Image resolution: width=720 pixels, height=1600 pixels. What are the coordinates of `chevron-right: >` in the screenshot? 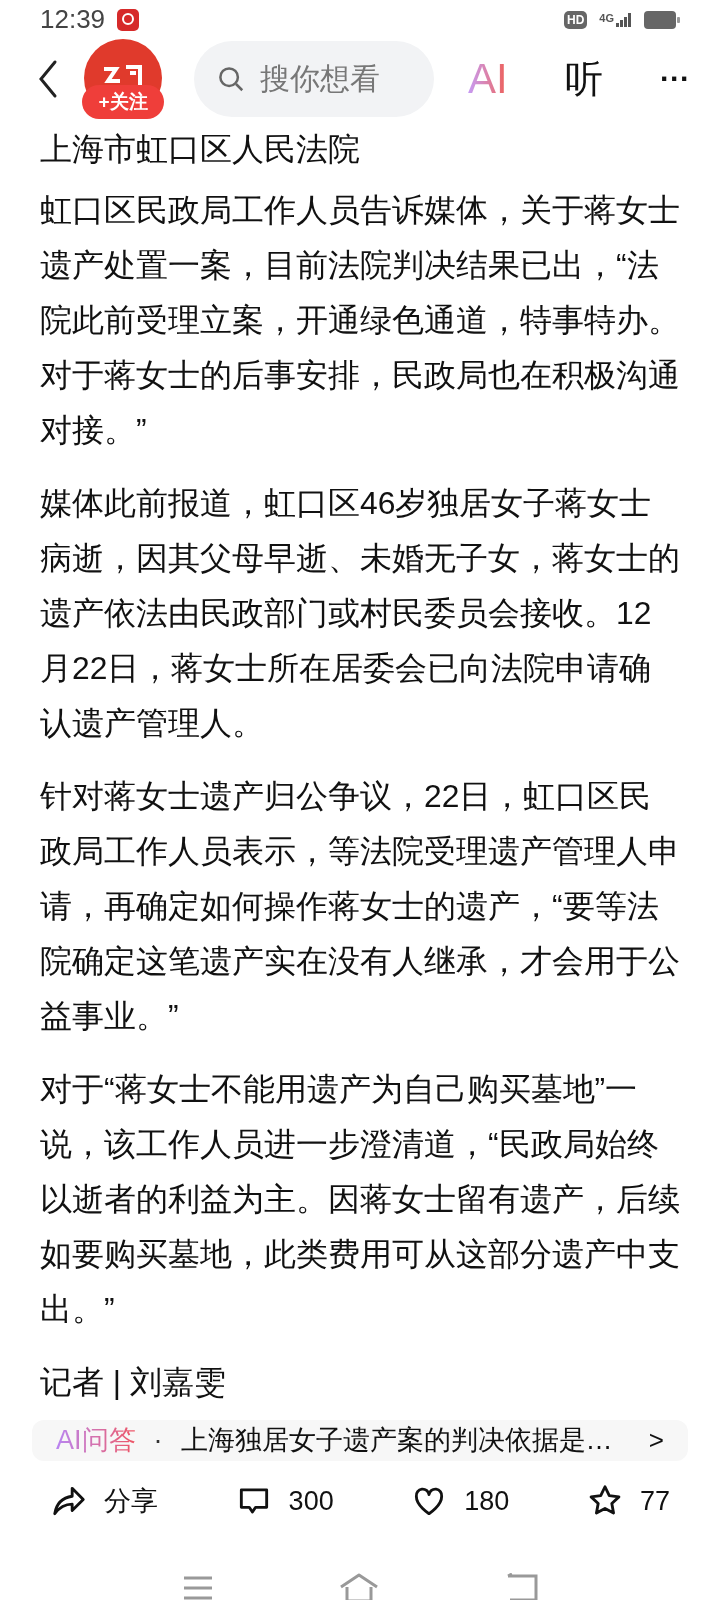 It's located at (656, 1440).